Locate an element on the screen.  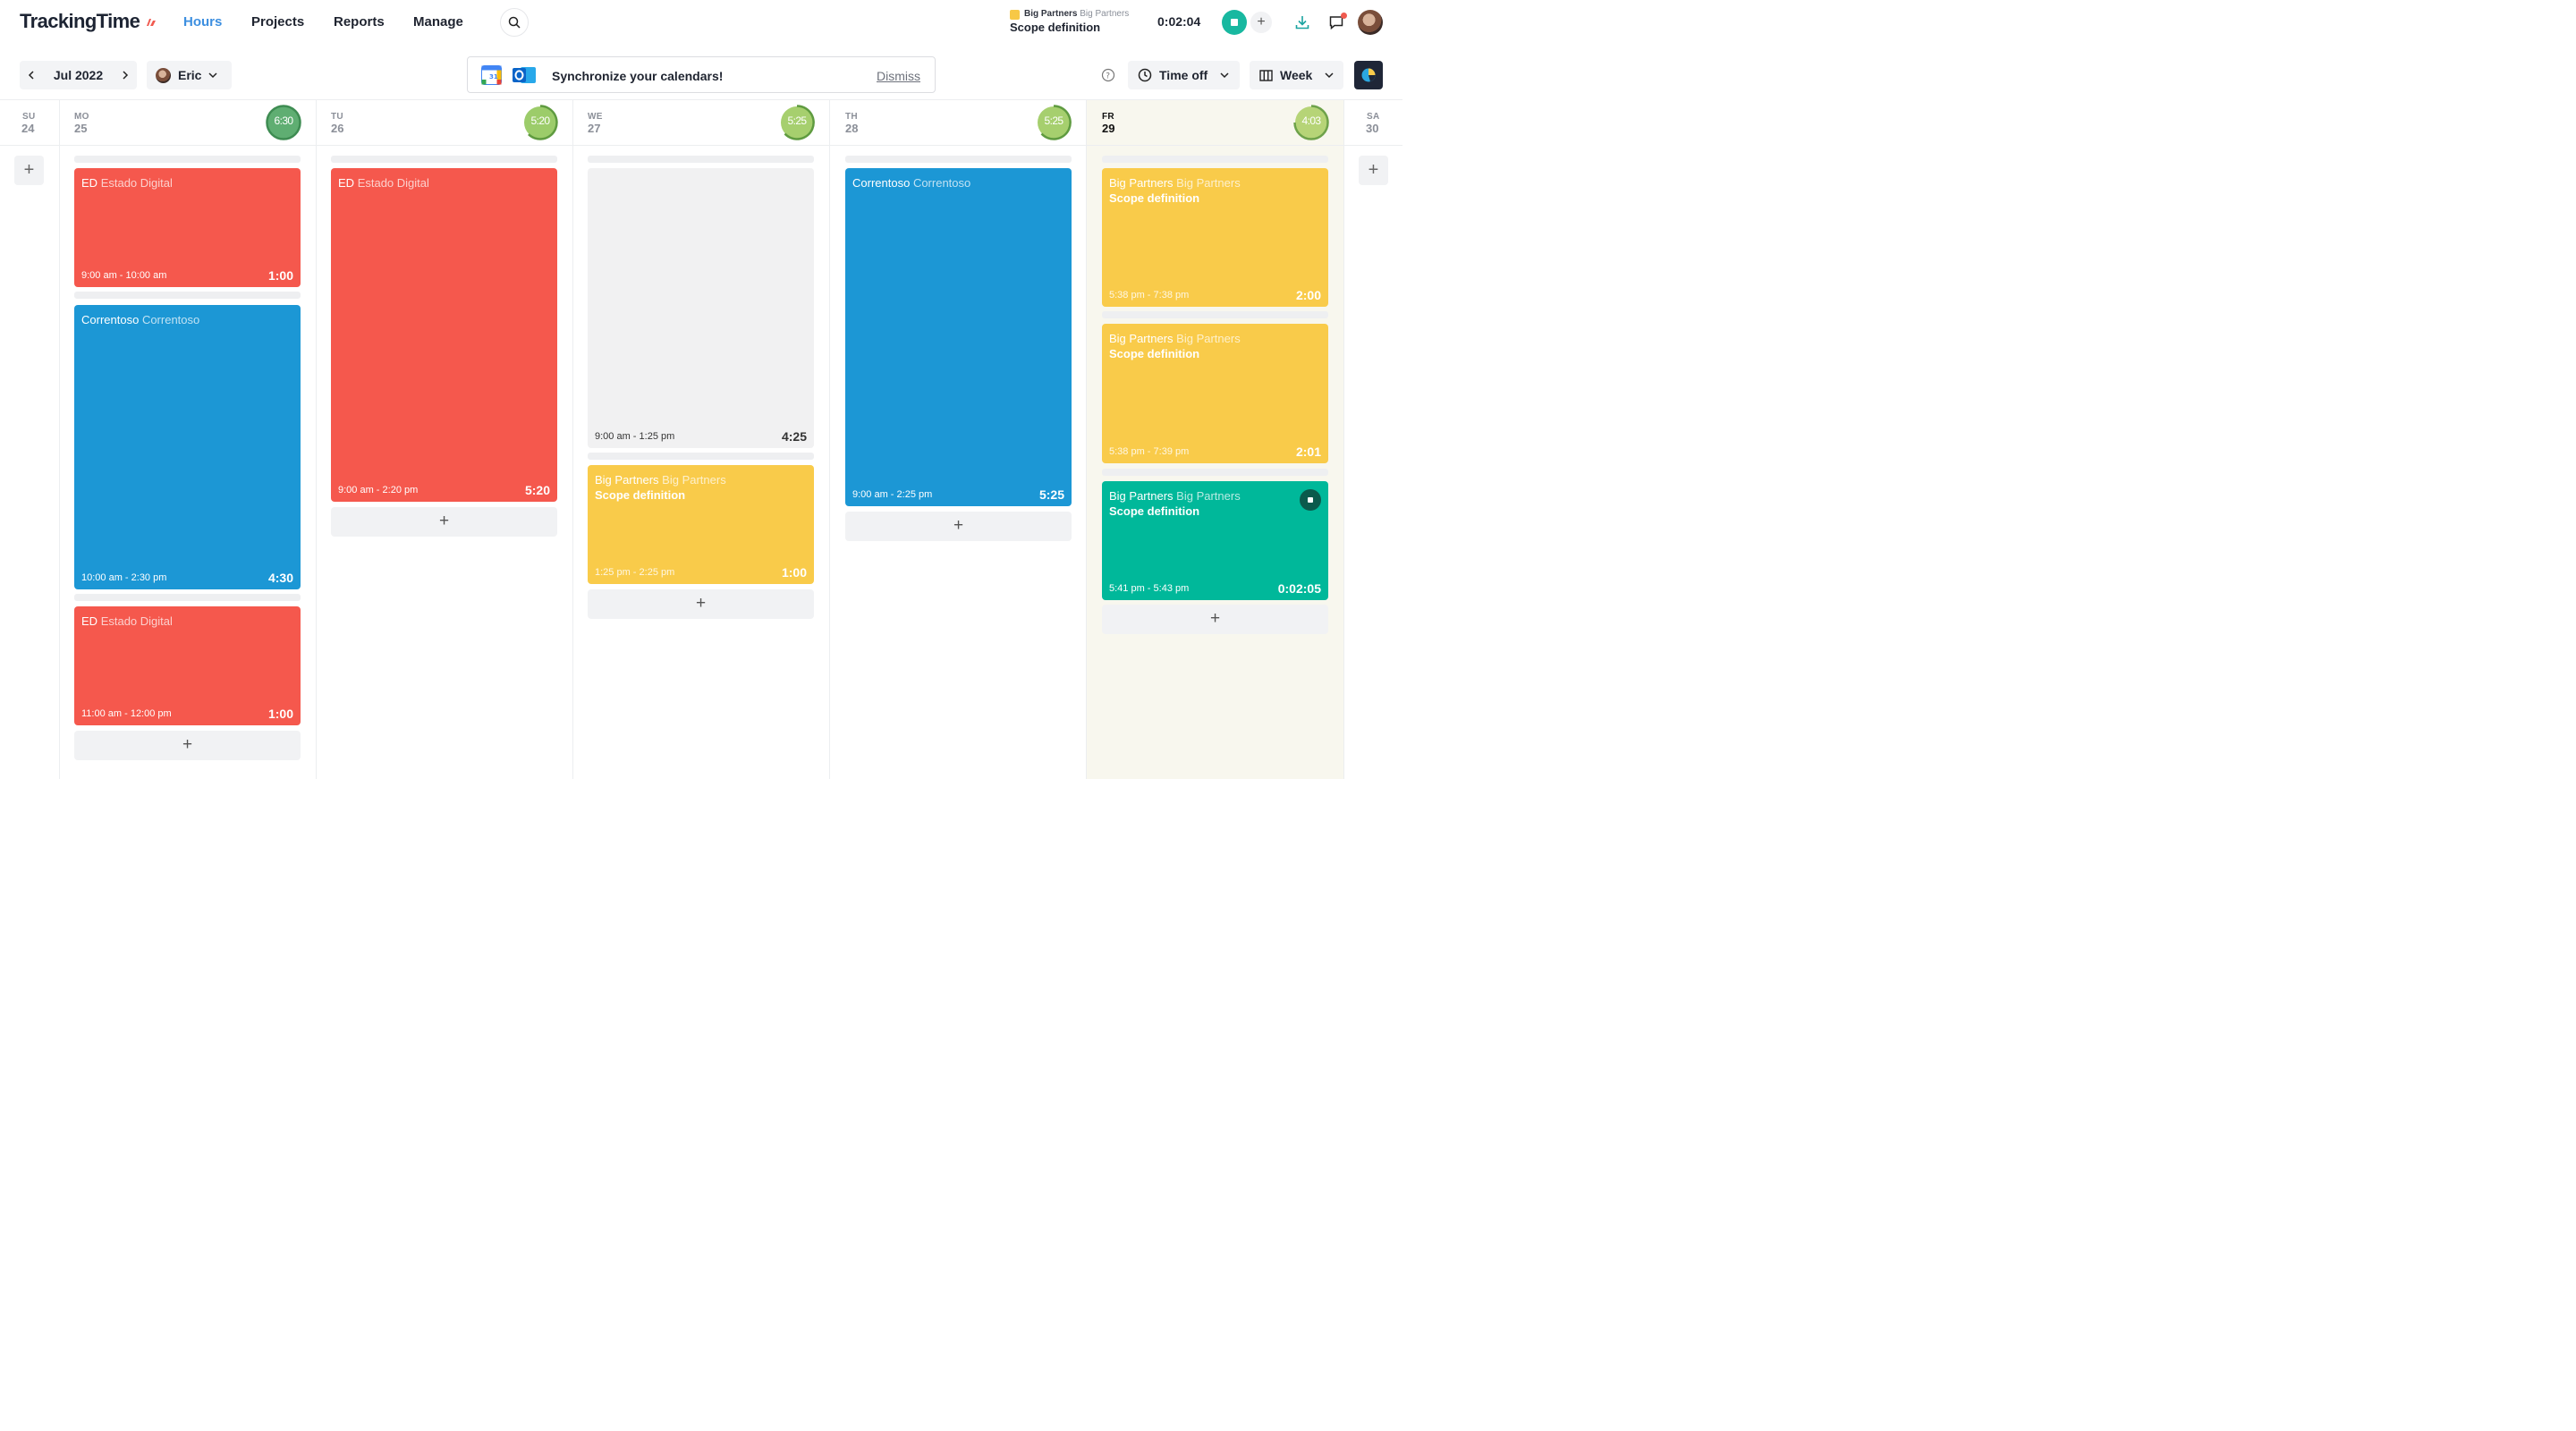
chevron-right-icon is located at coordinates (126, 76).